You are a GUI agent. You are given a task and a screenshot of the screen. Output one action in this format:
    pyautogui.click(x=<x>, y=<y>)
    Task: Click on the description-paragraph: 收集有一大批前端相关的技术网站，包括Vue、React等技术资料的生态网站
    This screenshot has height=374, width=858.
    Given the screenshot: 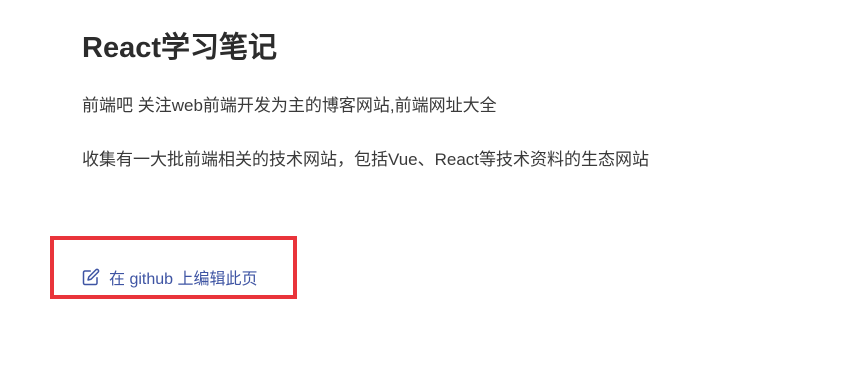 What is the action you would take?
    pyautogui.click(x=366, y=159)
    